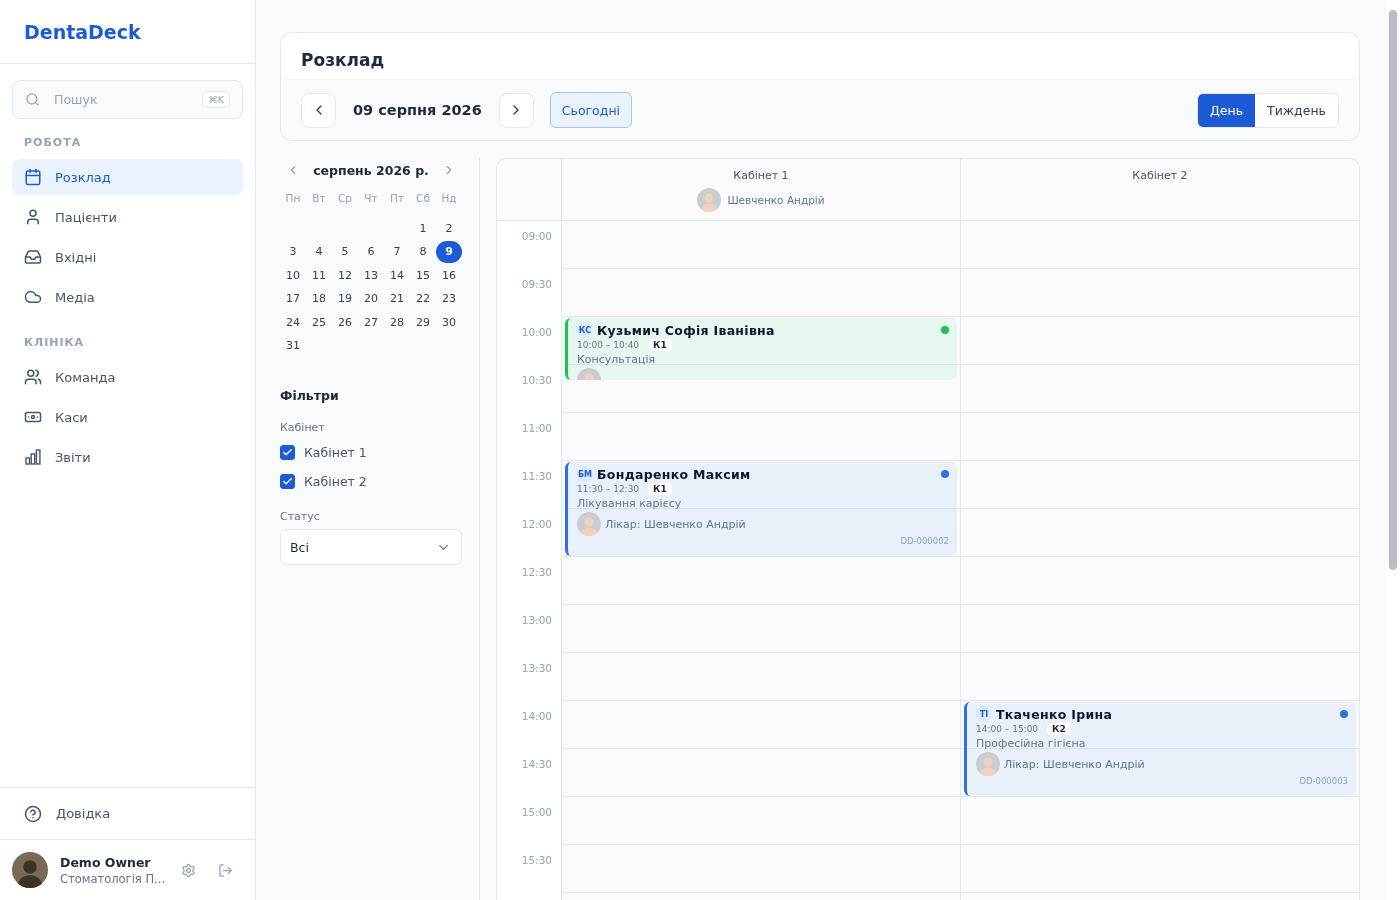 The width and height of the screenshot is (1400, 900). I want to click on section-title: РОБОТА, so click(53, 143).